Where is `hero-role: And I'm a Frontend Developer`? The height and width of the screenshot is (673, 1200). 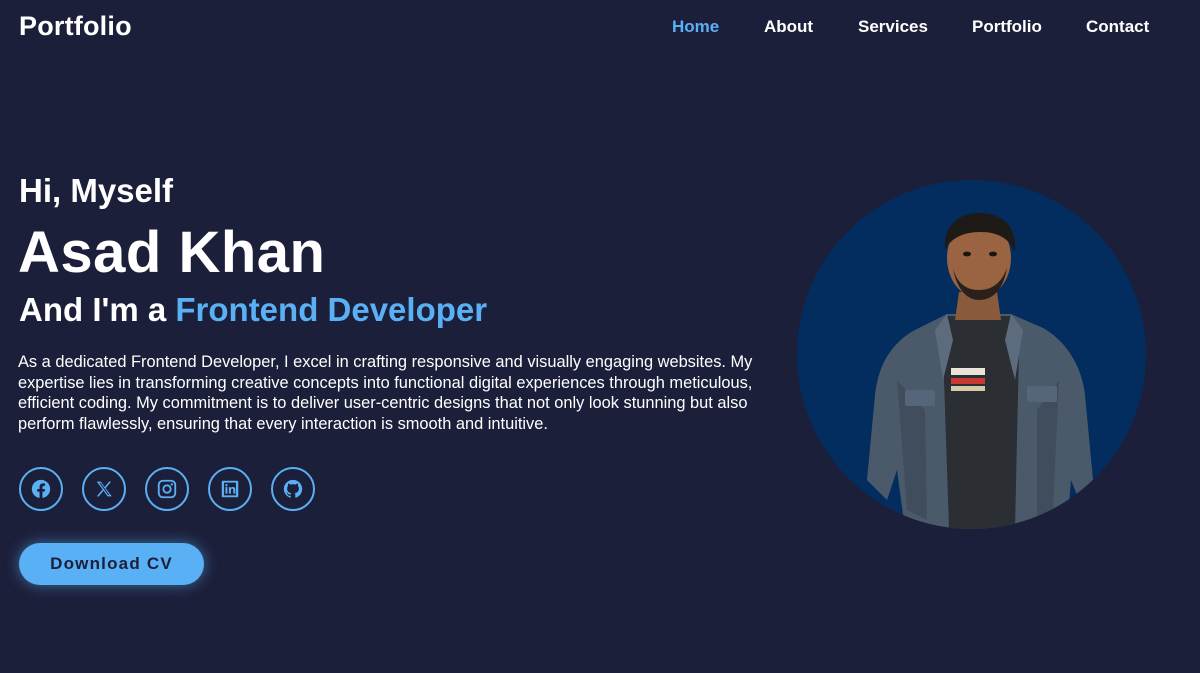
hero-role: And I'm a Frontend Developer is located at coordinates (253, 310).